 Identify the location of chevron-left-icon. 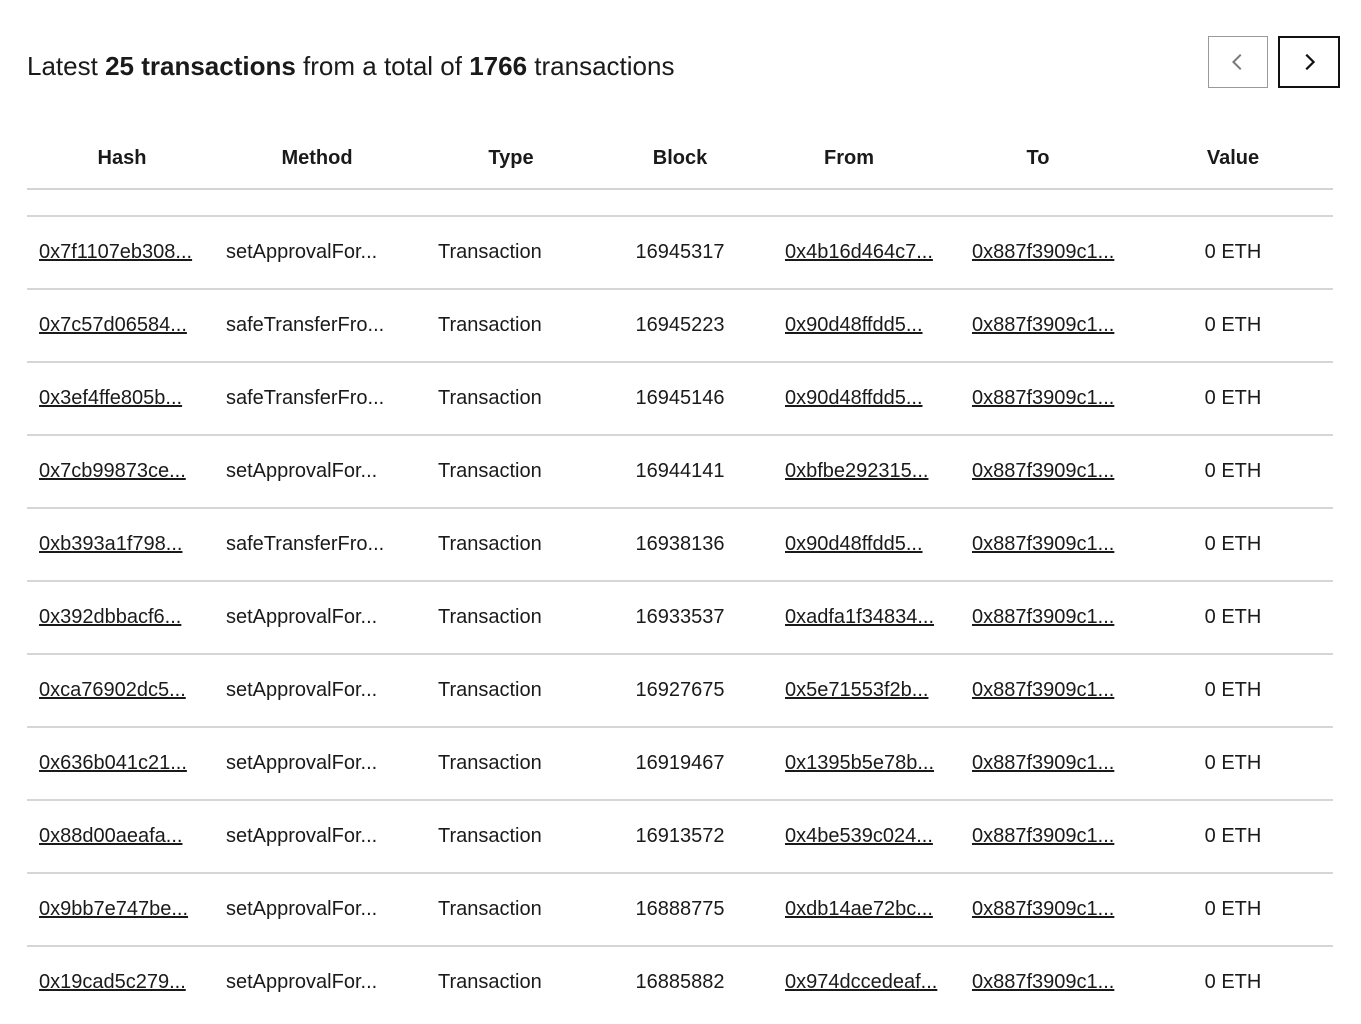
(1236, 62).